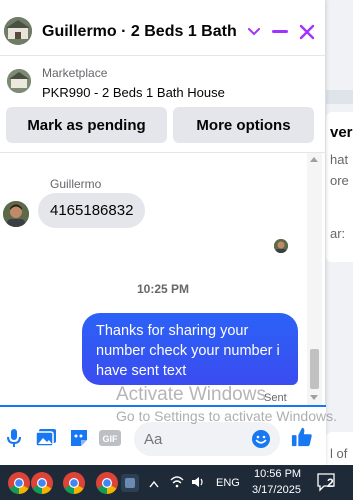  What do you see at coordinates (339, 159) in the screenshot?
I see `background-text-line: hat` at bounding box center [339, 159].